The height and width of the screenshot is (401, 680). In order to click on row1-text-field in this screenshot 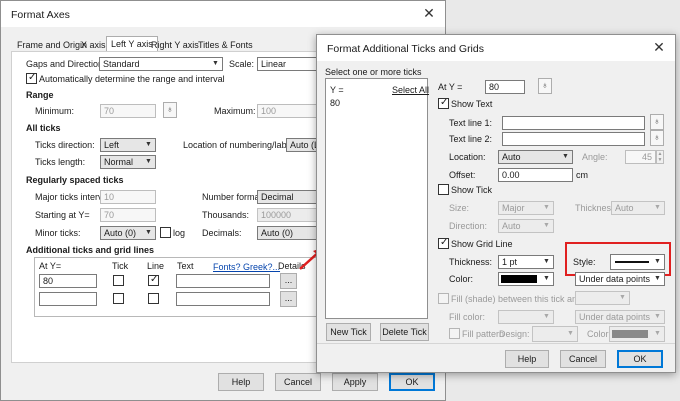, I will do `click(223, 281)`.